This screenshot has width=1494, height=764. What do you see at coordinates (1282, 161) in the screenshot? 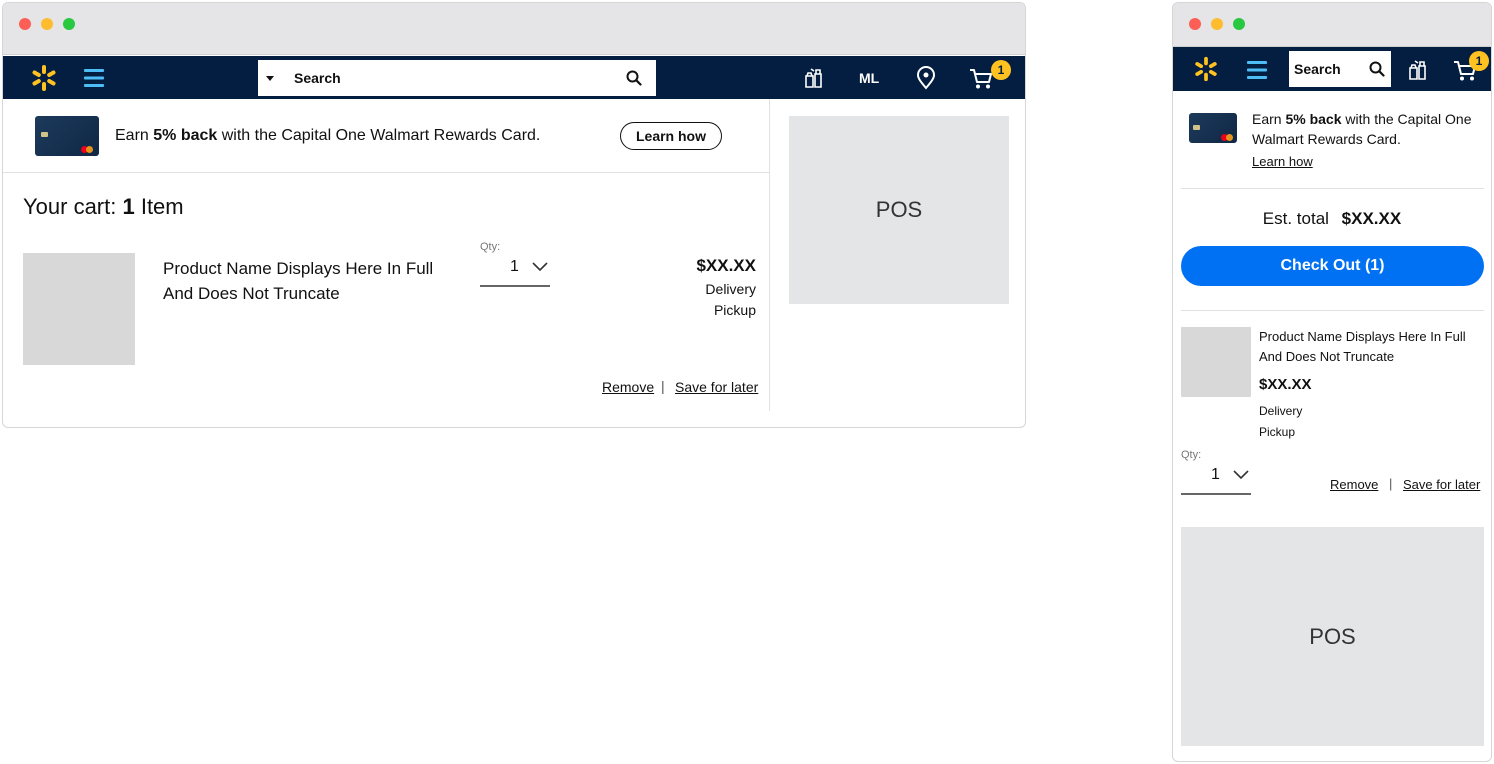
I see `learn-how-link: Learn how` at bounding box center [1282, 161].